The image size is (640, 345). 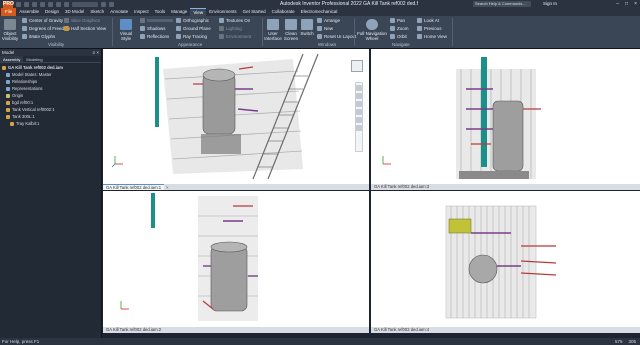 I want to click on orbit-nav-icon, so click(x=359, y=112).